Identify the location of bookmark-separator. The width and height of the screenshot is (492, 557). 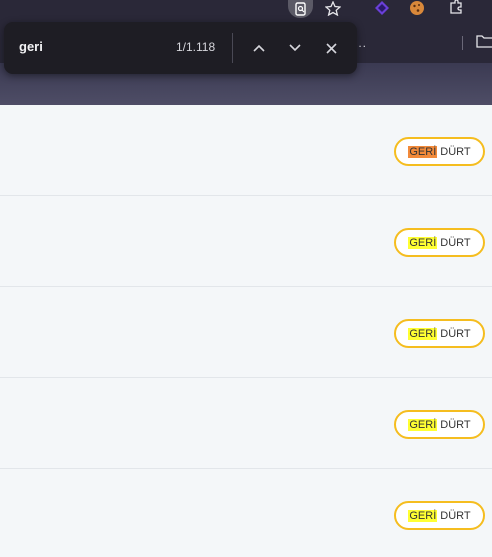
(462, 43).